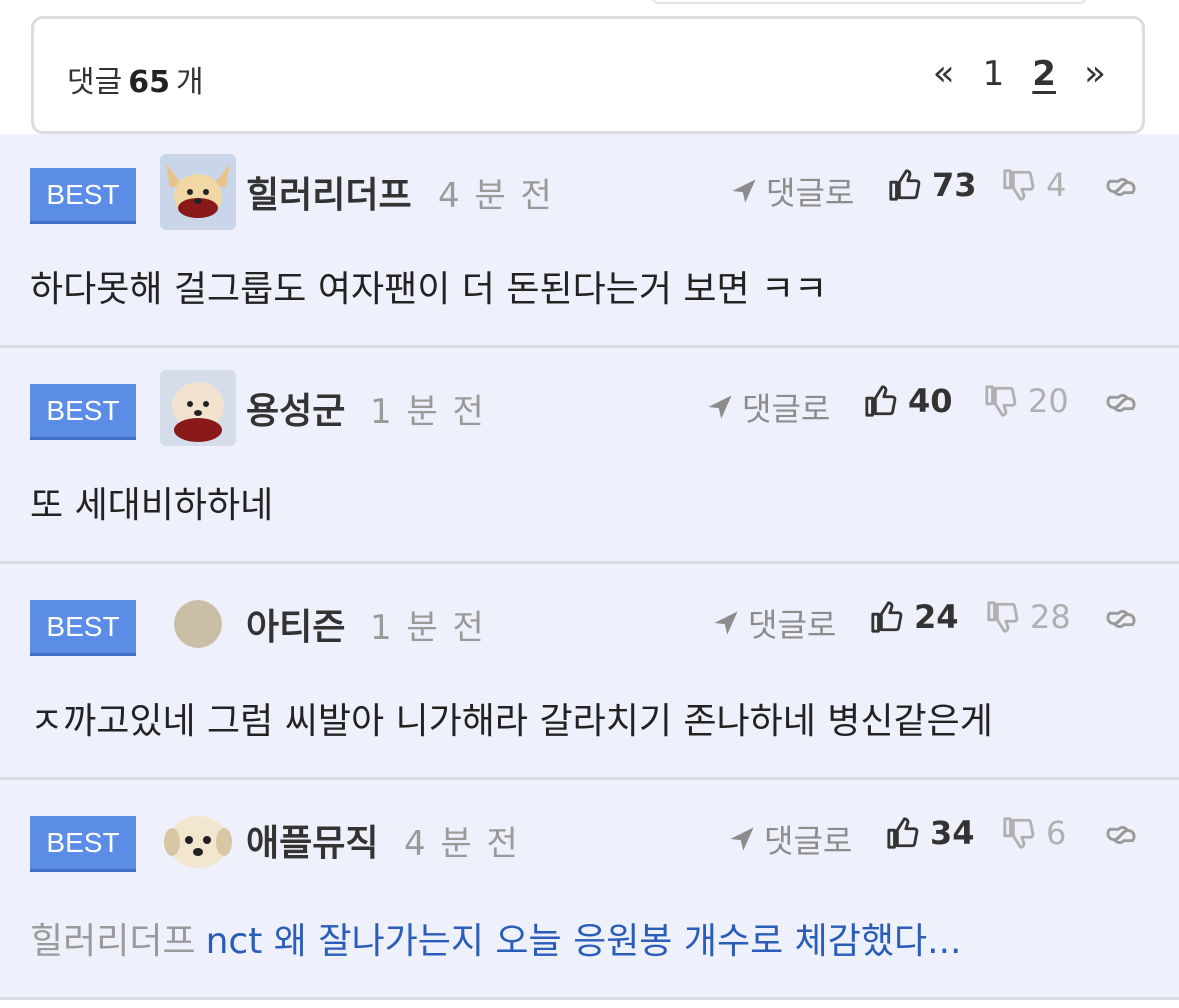  Describe the element at coordinates (312, 840) in the screenshot. I see `comment-username: 애플뮤직` at that location.